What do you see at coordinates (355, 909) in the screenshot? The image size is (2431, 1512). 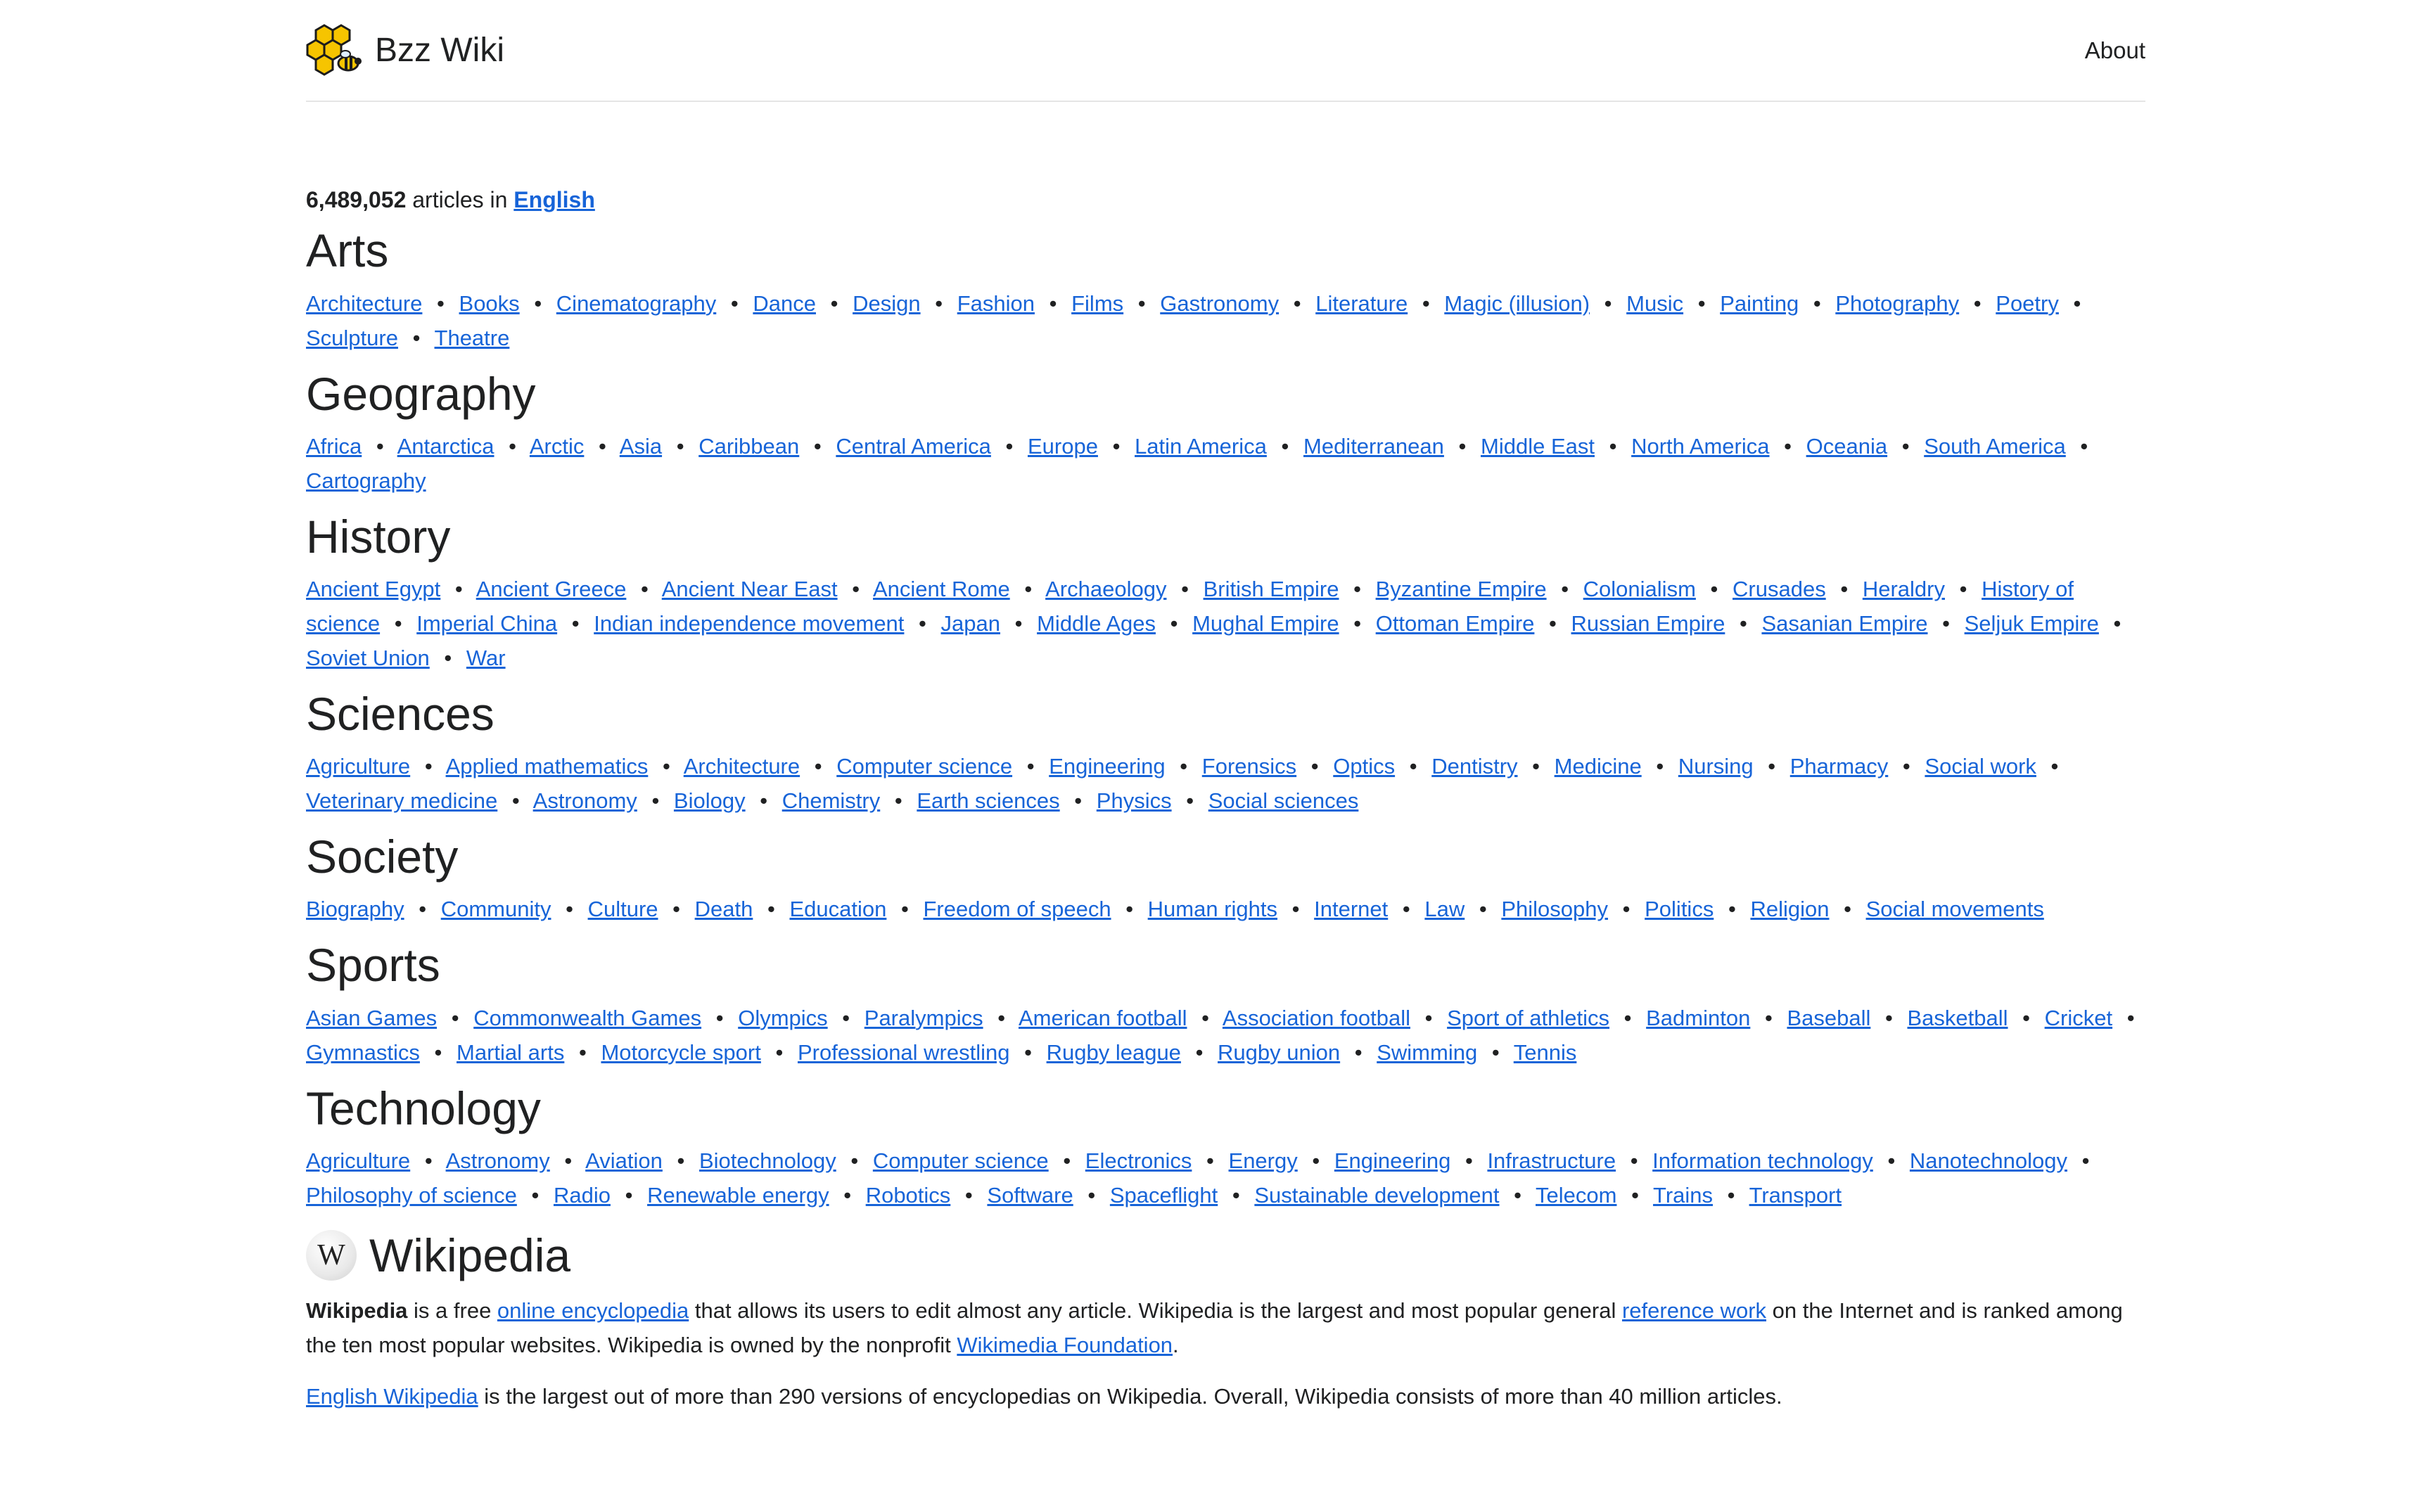 I see `topic-link: Biography` at bounding box center [355, 909].